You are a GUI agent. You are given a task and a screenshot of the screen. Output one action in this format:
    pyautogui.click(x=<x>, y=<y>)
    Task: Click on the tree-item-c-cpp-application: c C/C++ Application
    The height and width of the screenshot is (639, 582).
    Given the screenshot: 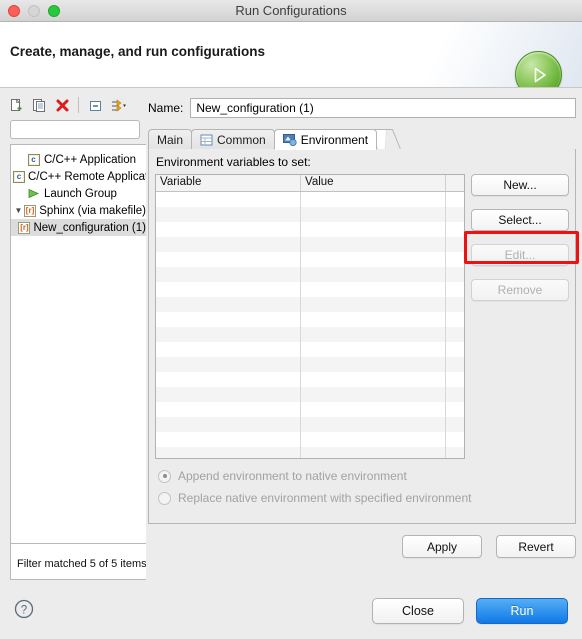 What is the action you would take?
    pyautogui.click(x=78, y=159)
    